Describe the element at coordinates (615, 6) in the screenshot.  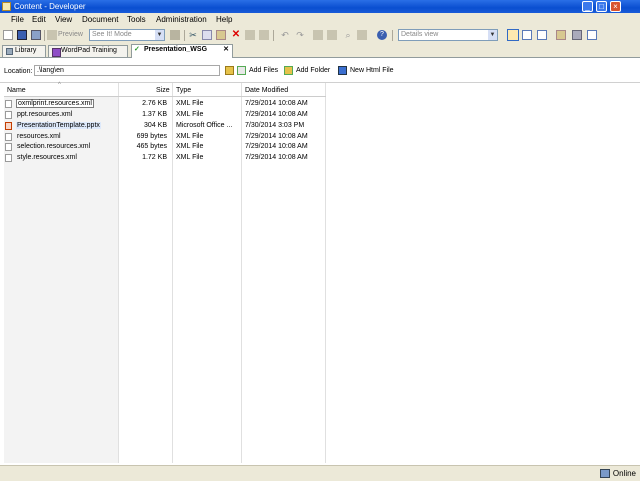
I see `close-button: ×` at that location.